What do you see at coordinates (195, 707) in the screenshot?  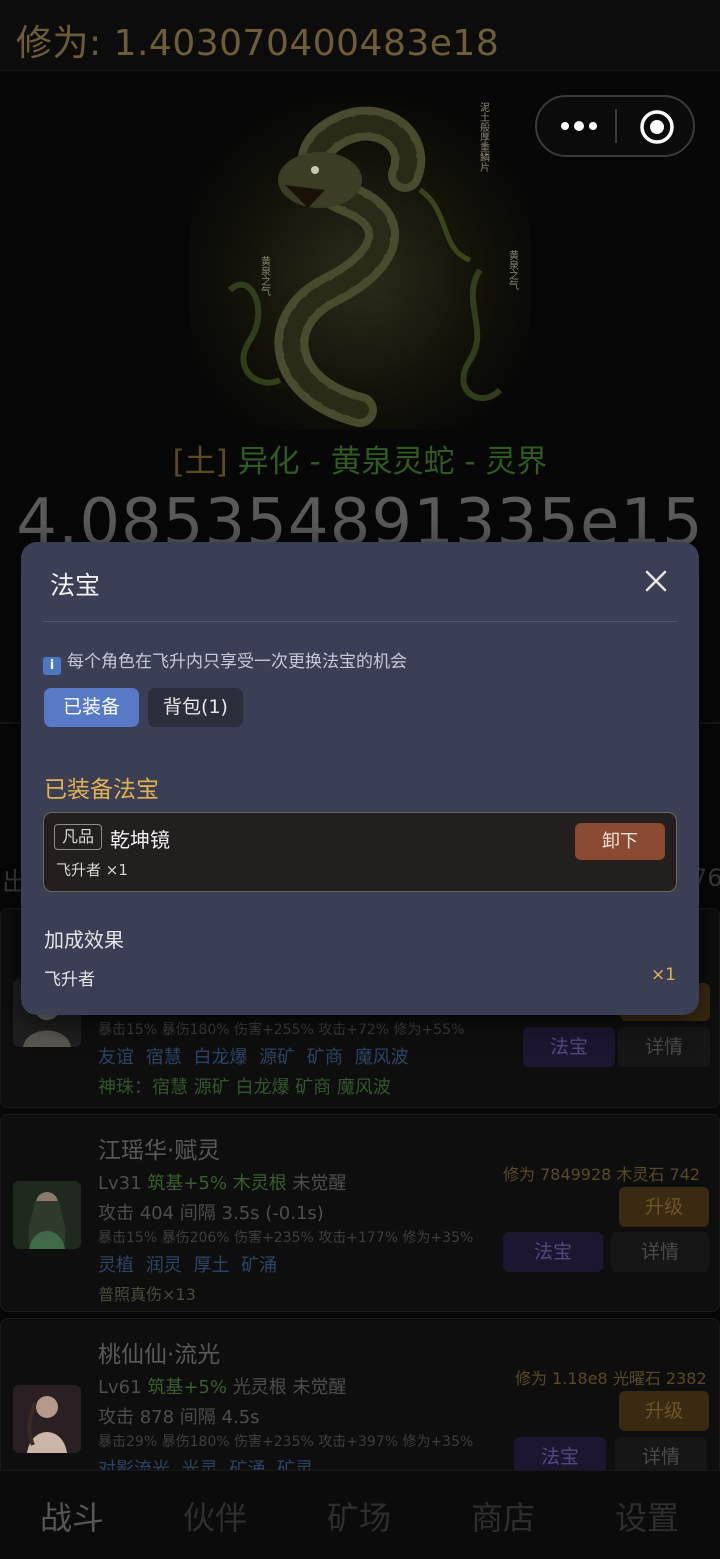 I see `tab-bag: 背包(1)` at bounding box center [195, 707].